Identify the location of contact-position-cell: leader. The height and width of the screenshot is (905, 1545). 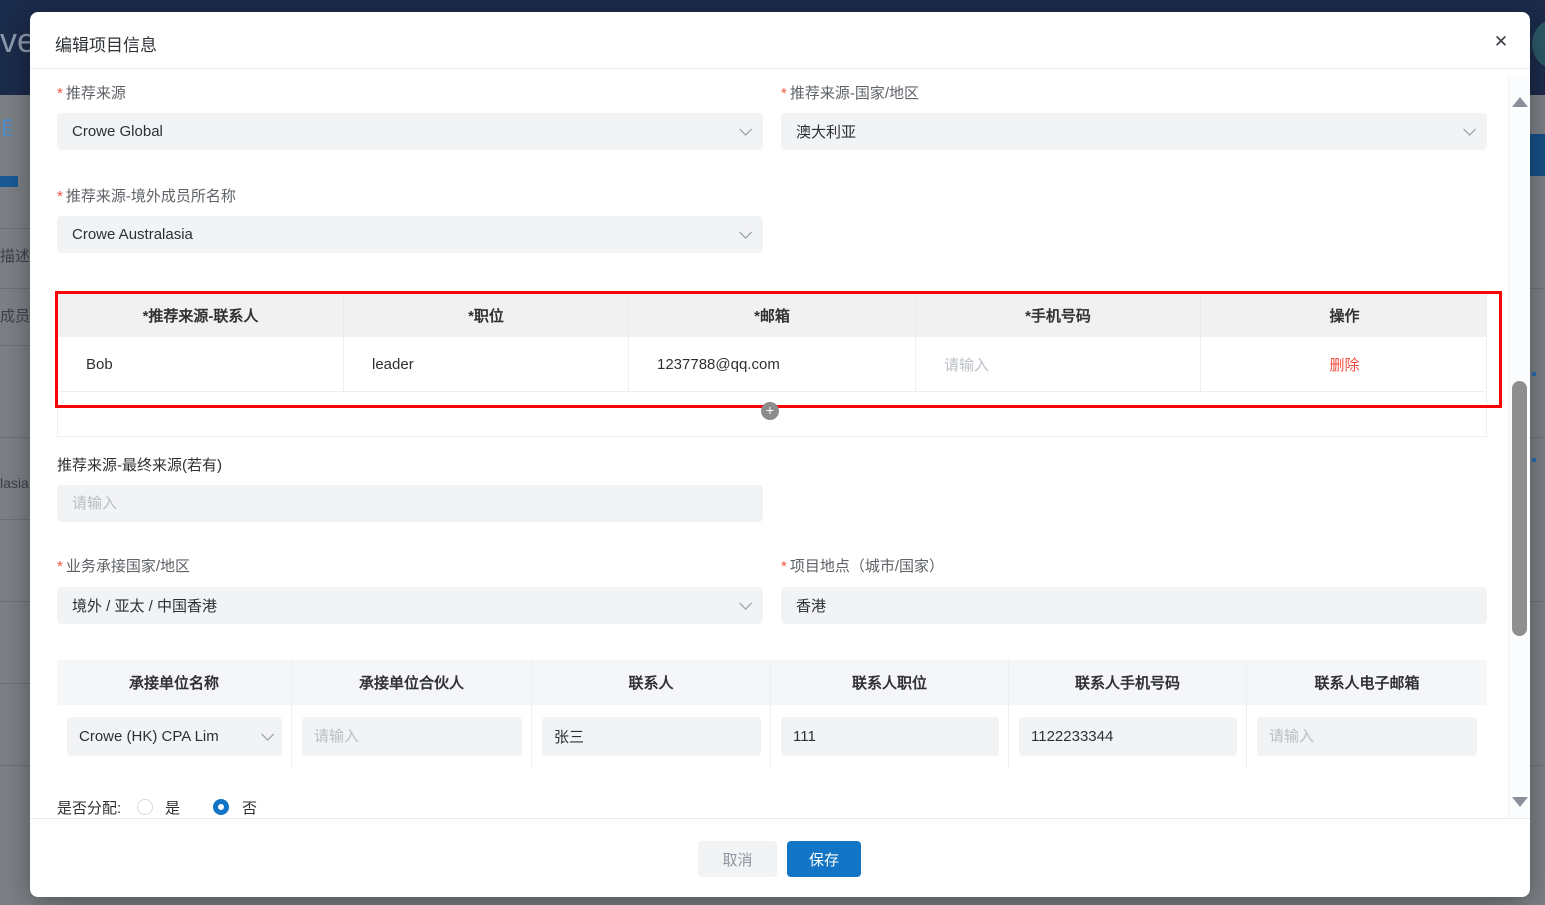
(486, 364).